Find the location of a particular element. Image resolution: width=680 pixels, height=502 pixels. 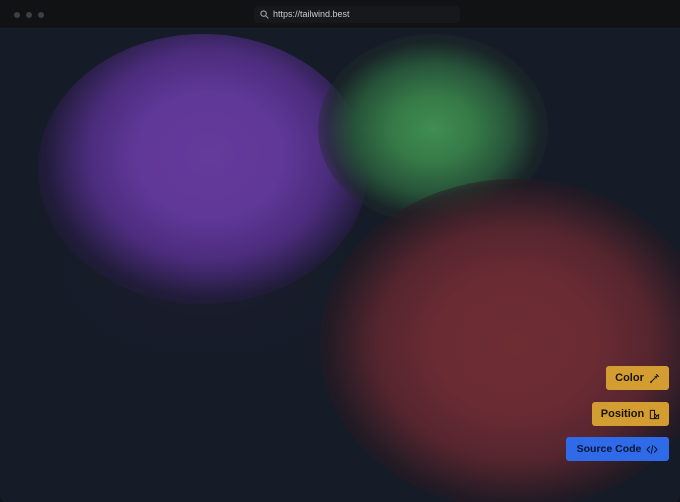

color-button-label: Color is located at coordinates (629, 378).